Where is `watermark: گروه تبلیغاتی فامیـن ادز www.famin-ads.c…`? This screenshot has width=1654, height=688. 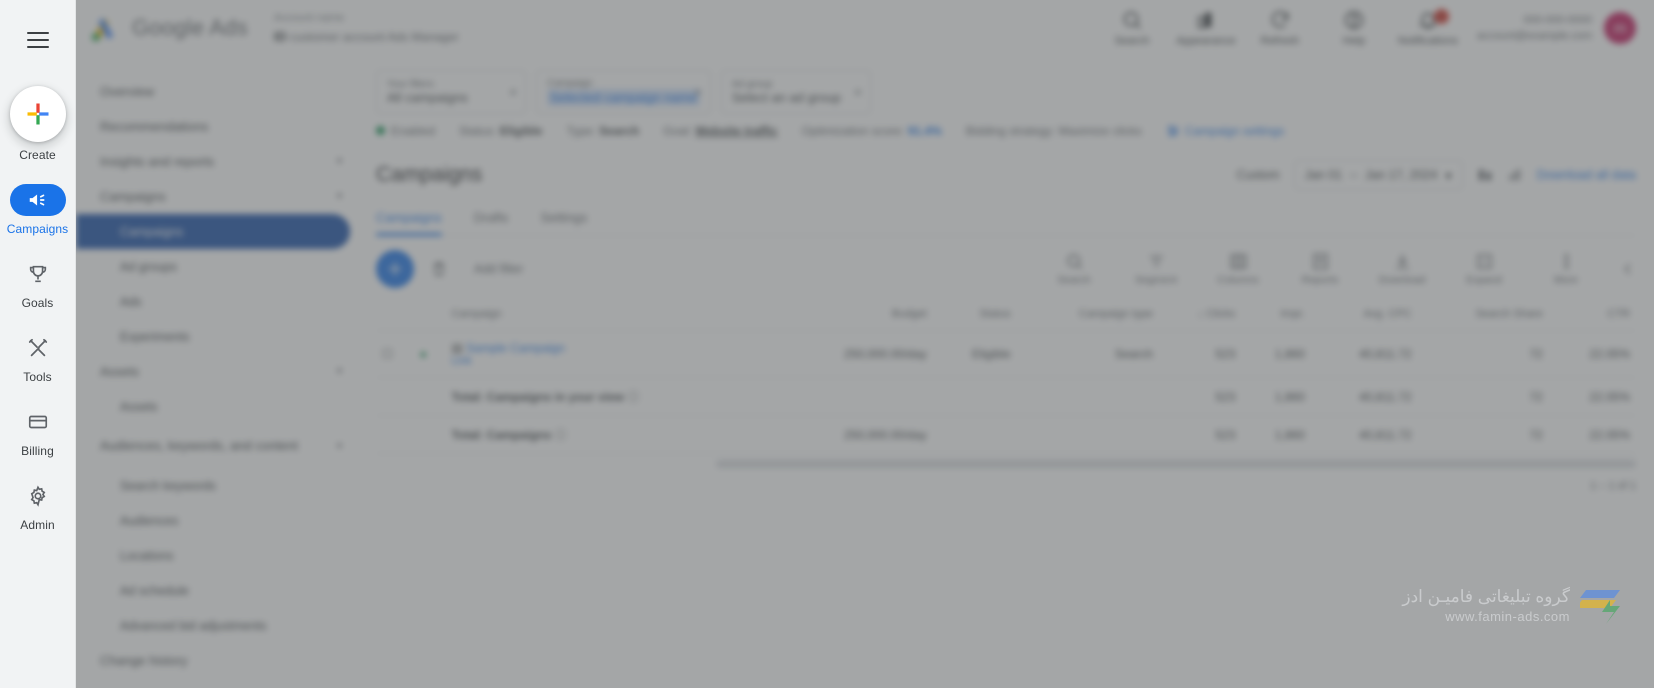
watermark: گروه تبلیغاتی فامیـن ادز www.famin-ads.c… is located at coordinates (1513, 605).